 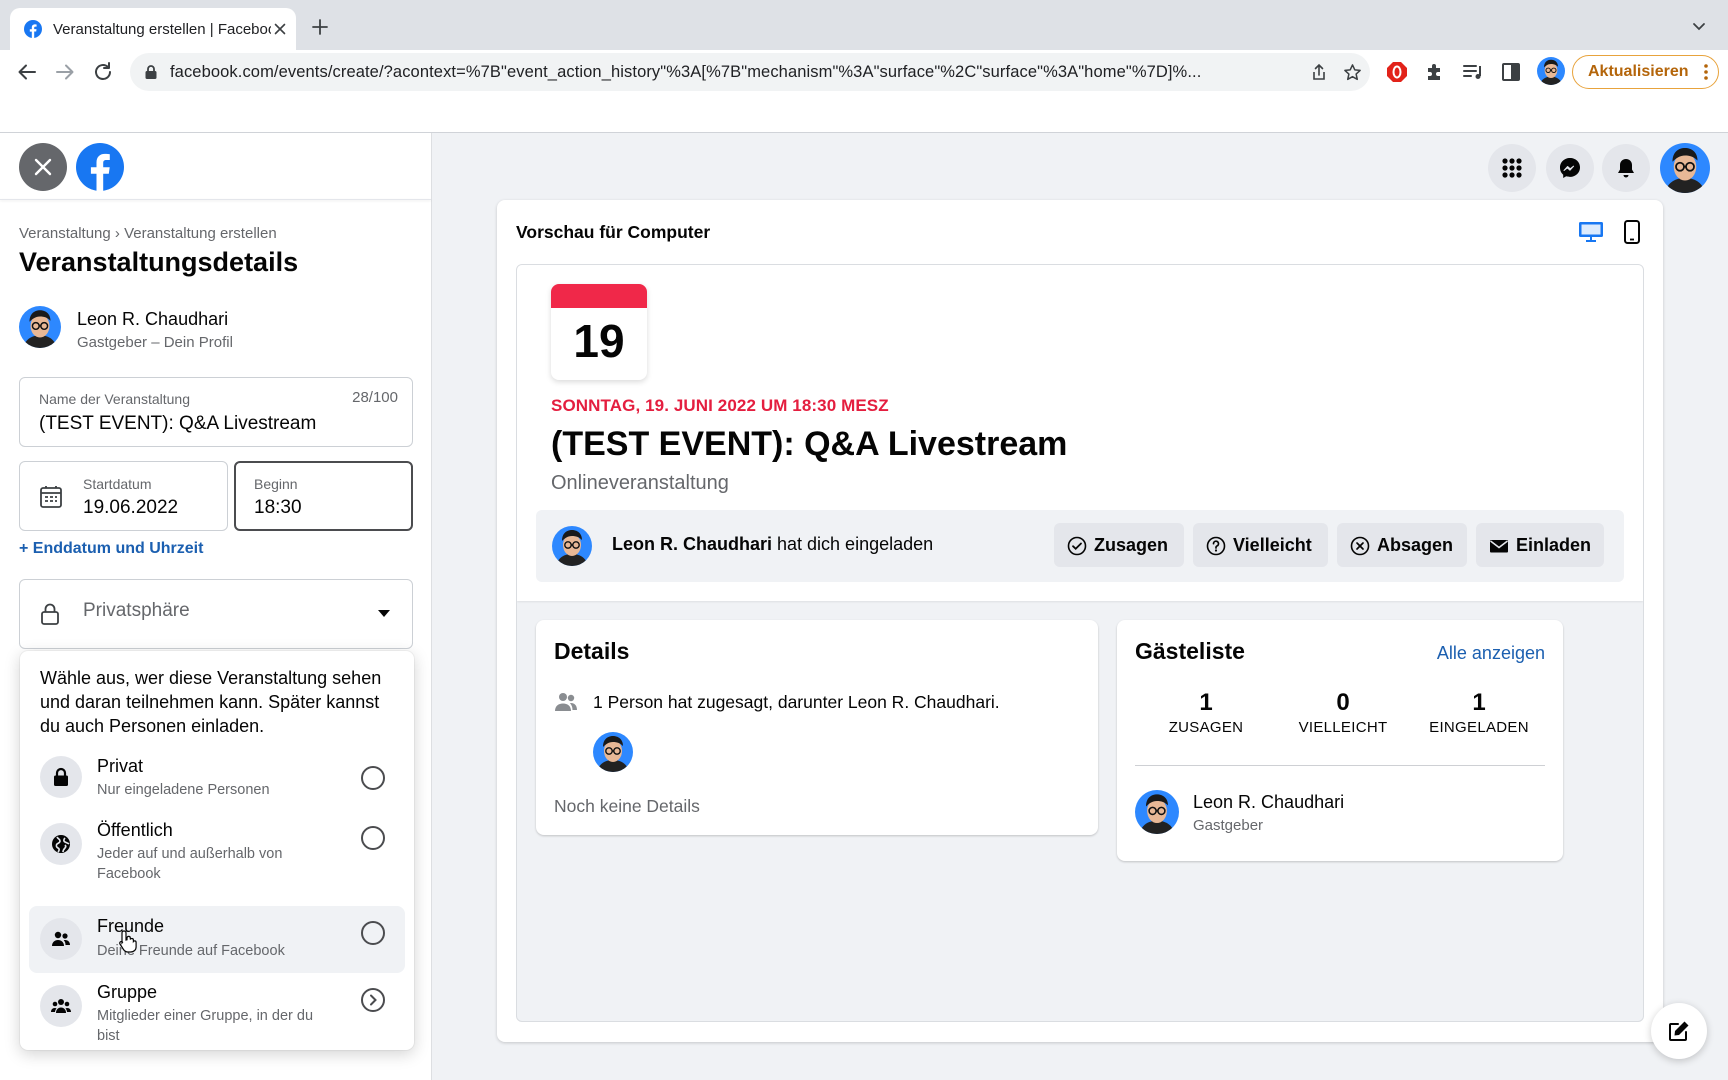 What do you see at coordinates (375, 397) in the screenshot?
I see `char-counter: 28/100` at bounding box center [375, 397].